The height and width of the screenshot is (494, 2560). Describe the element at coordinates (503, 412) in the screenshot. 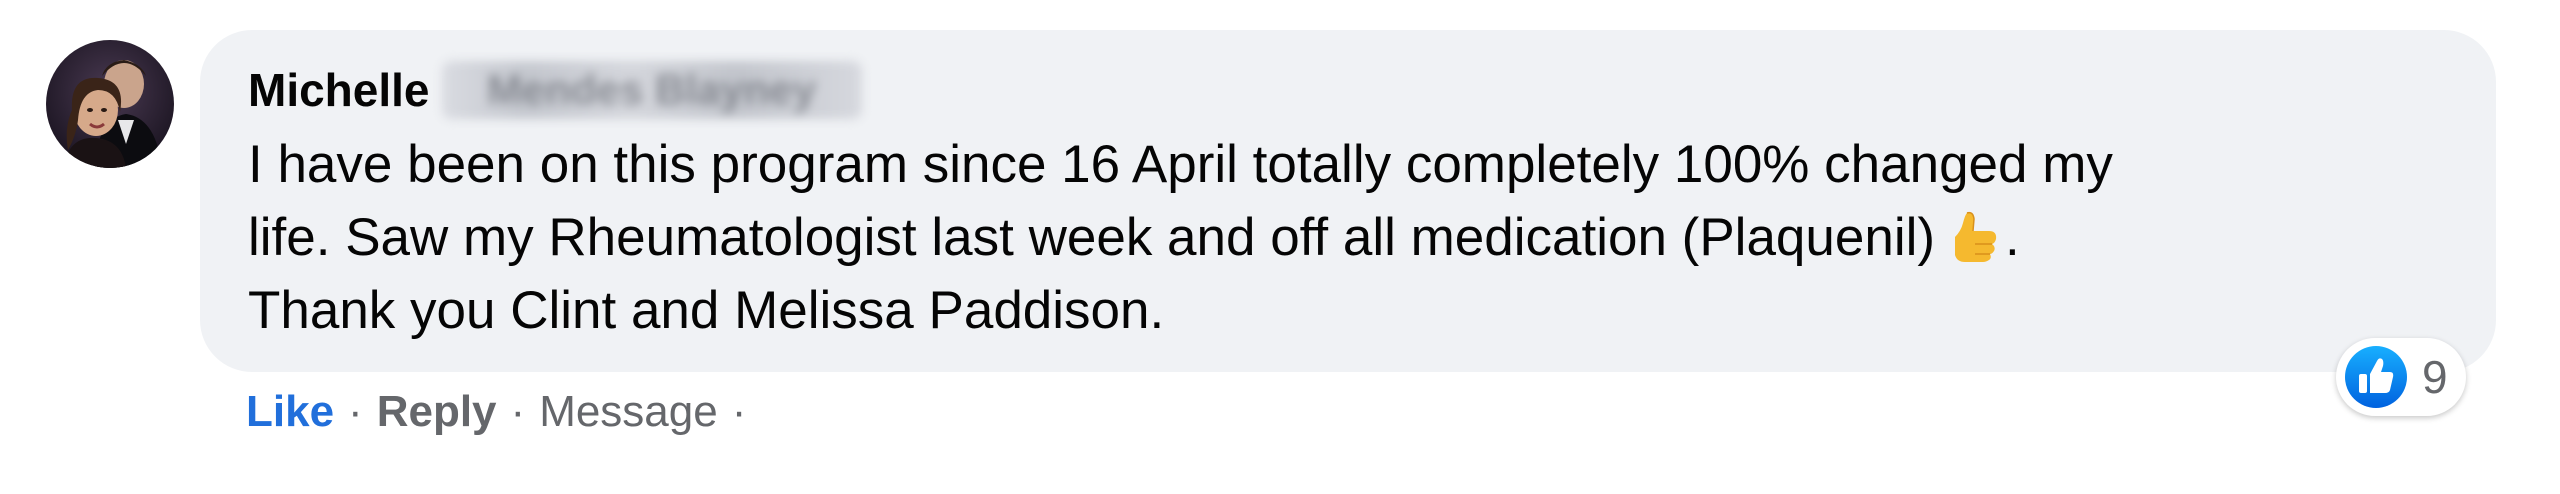

I see `comment-actions: Like · Reply · Message ·` at that location.